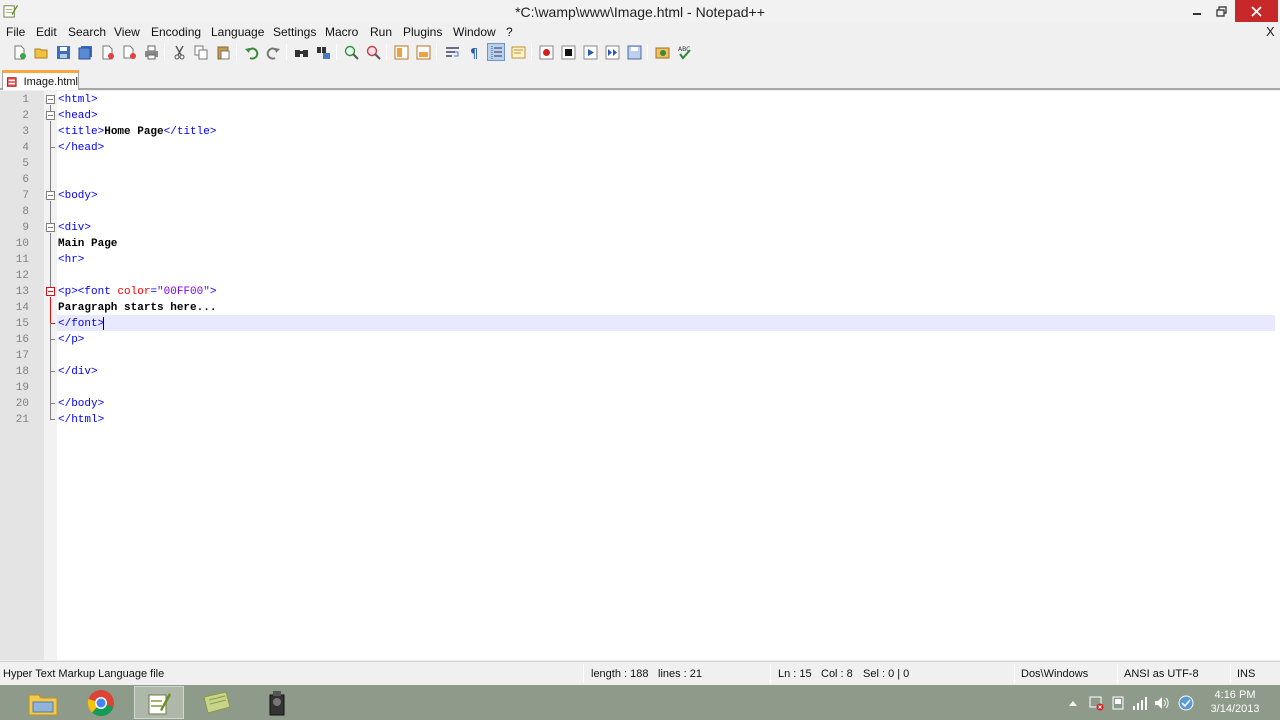 The width and height of the screenshot is (1280, 720). Describe the element at coordinates (590, 52) in the screenshot. I see `play-macro-icon` at that location.